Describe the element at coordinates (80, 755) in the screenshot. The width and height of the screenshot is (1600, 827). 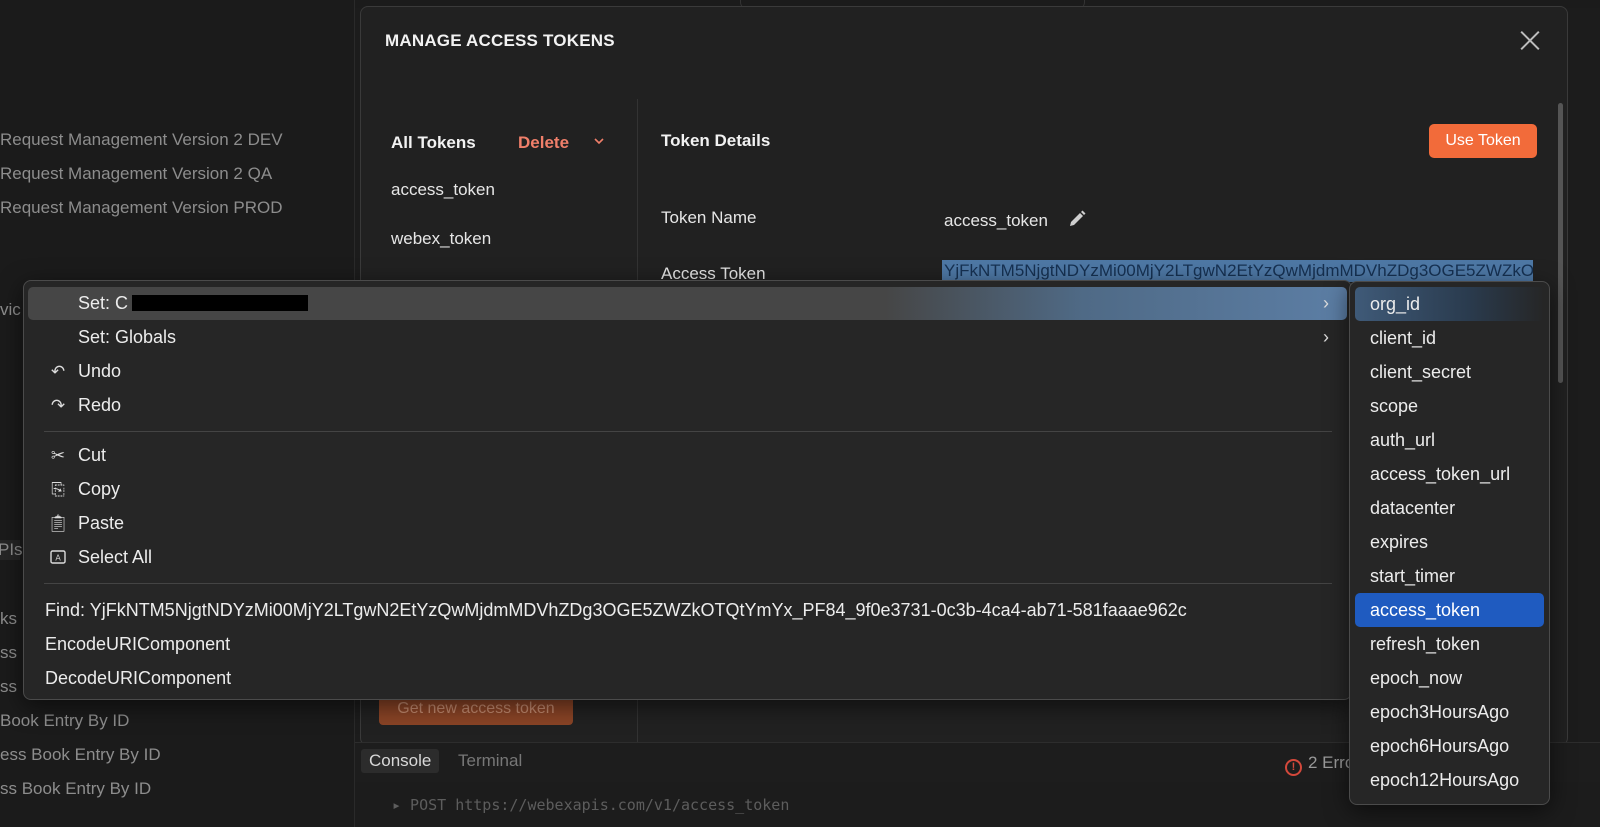
I see `sidebar-item: ess Book Entry By ID` at that location.